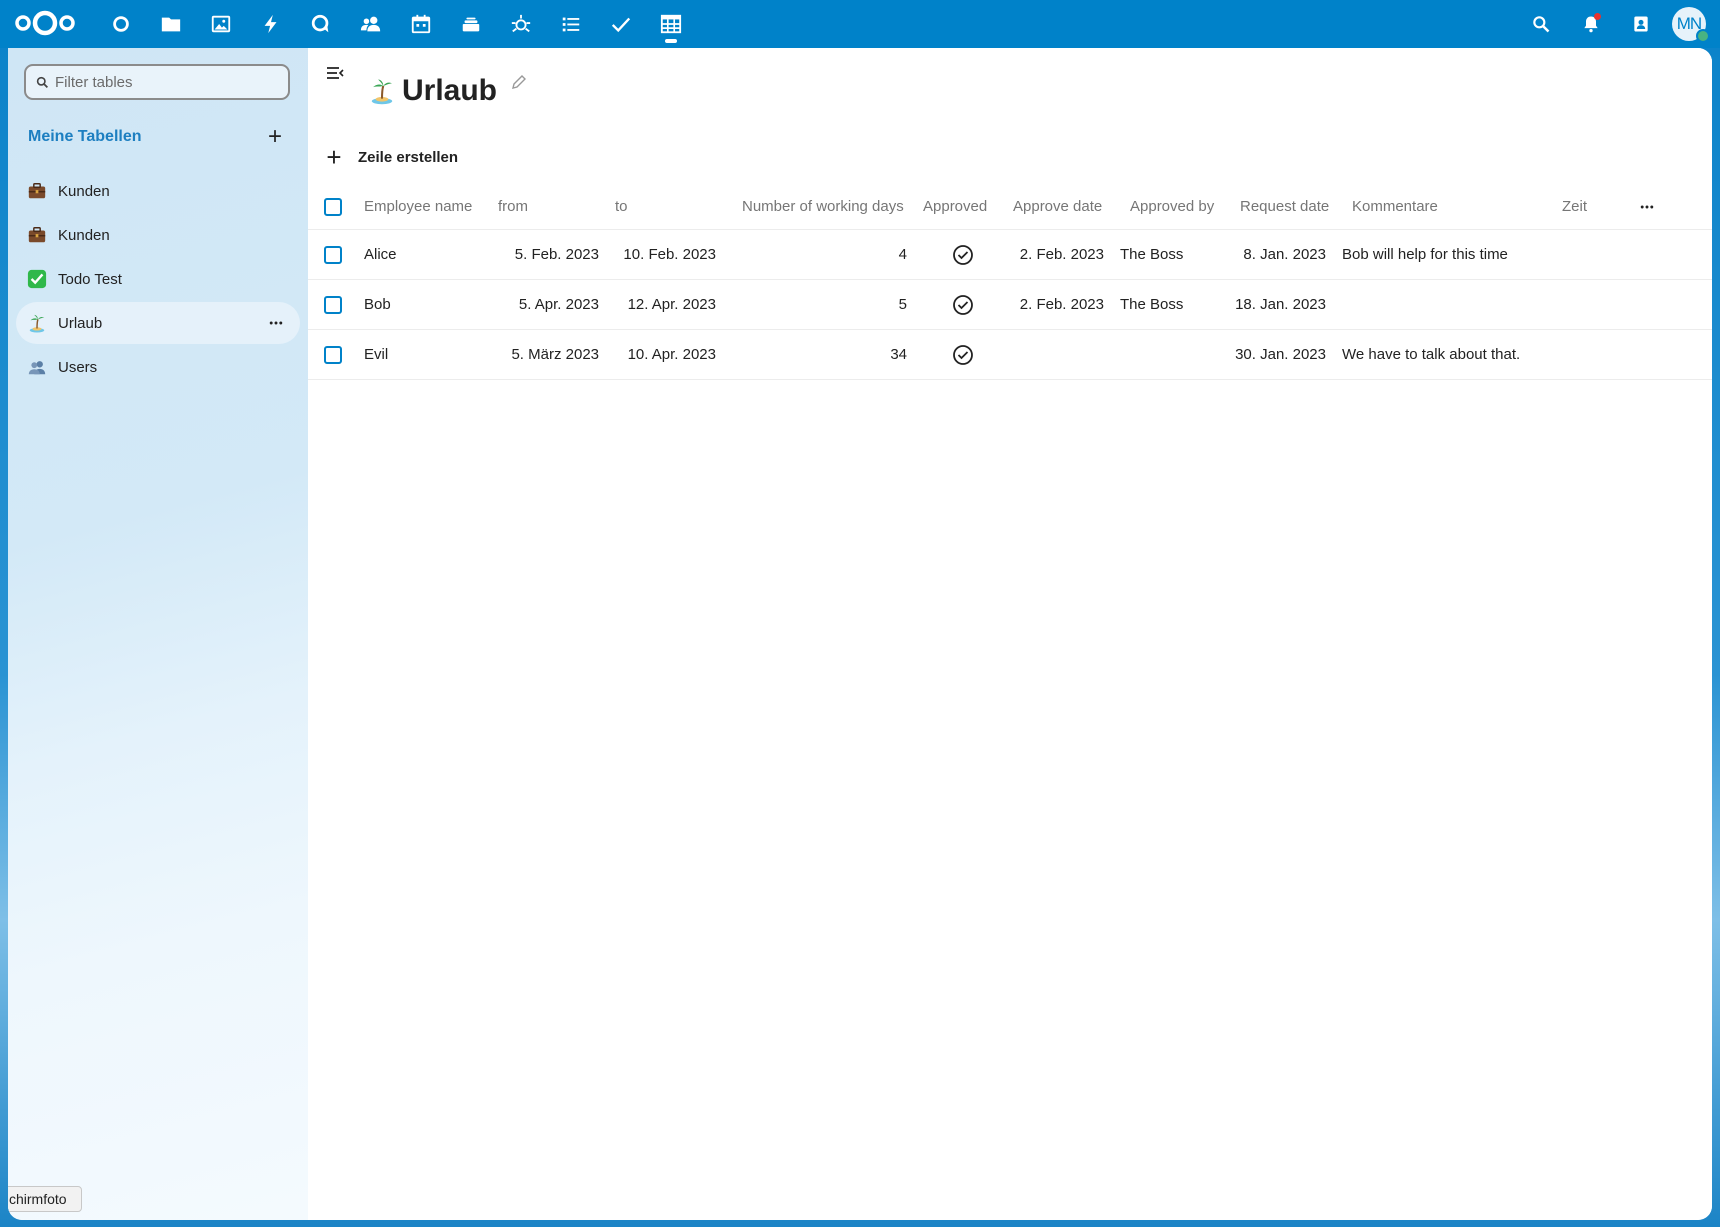 Image resolution: width=1720 pixels, height=1227 pixels. What do you see at coordinates (431, 206) in the screenshot?
I see `column-header-employee-name: Employee name` at bounding box center [431, 206].